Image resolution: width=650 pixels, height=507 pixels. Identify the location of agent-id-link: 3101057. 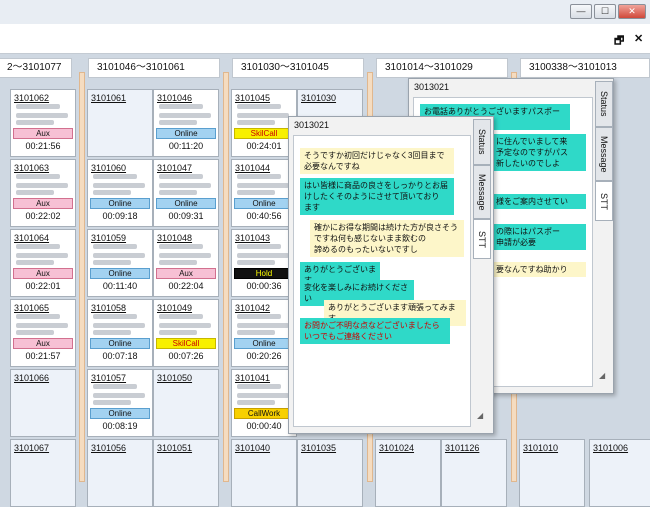
(108, 378).